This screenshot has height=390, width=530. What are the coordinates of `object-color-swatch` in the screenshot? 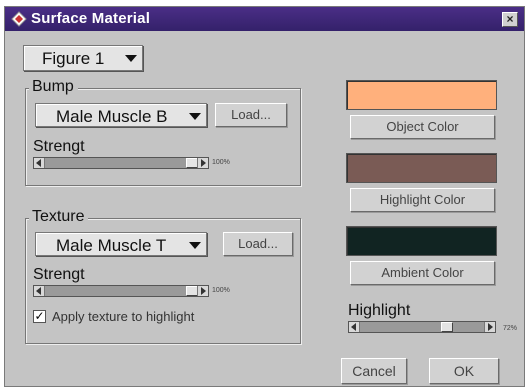 It's located at (421, 95).